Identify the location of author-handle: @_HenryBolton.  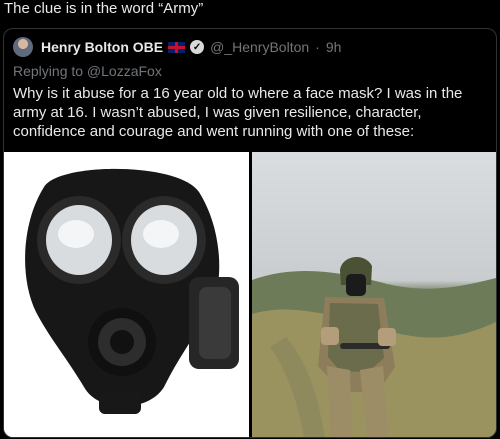
(259, 47).